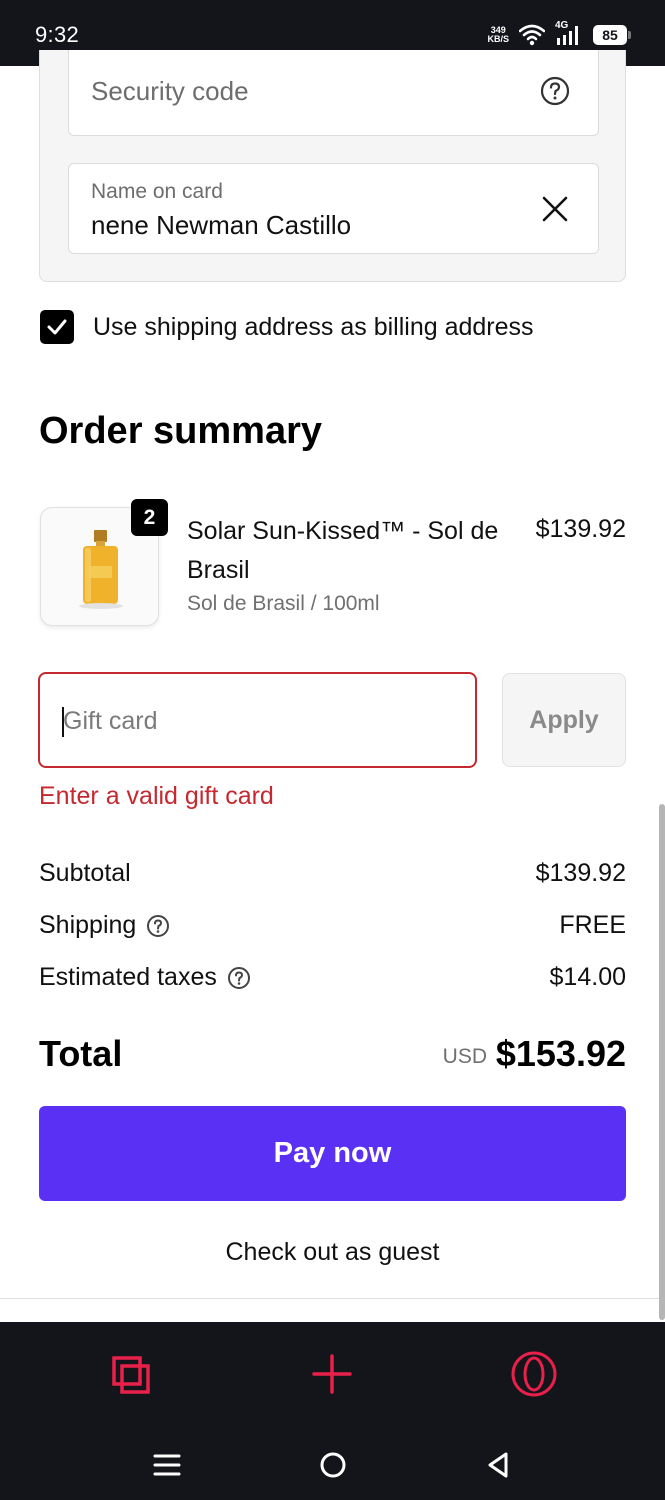  Describe the element at coordinates (157, 191) in the screenshot. I see `name-on-card-label: Name on card` at that location.